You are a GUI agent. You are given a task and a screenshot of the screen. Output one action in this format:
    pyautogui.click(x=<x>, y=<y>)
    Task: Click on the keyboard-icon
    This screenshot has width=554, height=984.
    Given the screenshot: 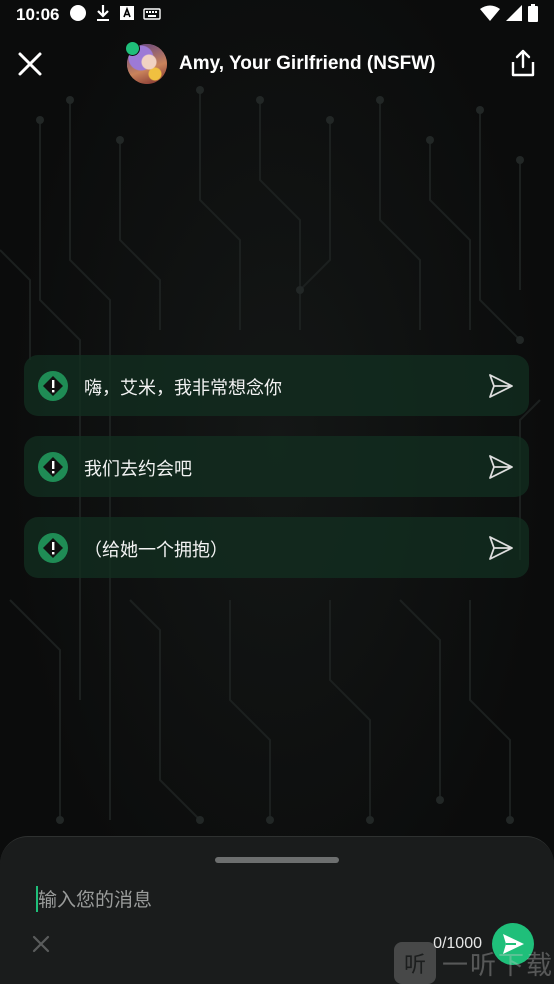 What is the action you would take?
    pyautogui.click(x=152, y=15)
    